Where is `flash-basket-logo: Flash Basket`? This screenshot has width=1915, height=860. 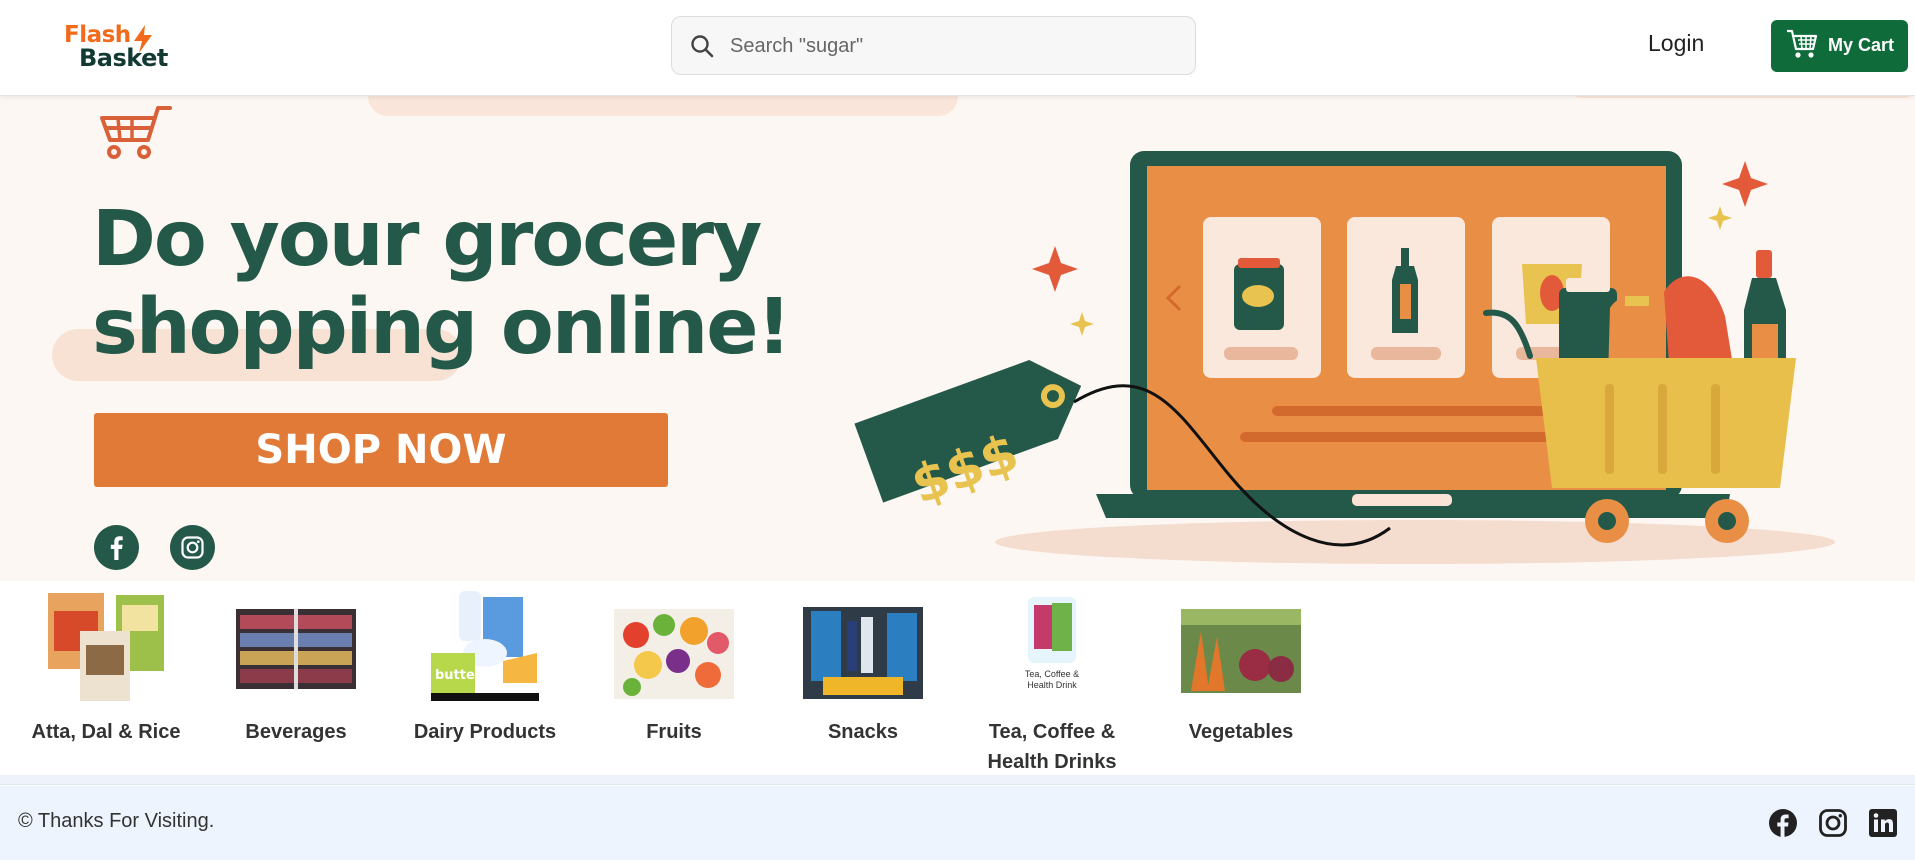 flash-basket-logo: Flash Basket is located at coordinates (117, 47).